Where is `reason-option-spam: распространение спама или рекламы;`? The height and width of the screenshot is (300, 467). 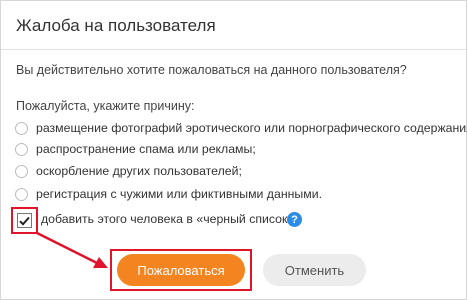 reason-option-spam: распространение спама или рекламы; is located at coordinates (135, 149).